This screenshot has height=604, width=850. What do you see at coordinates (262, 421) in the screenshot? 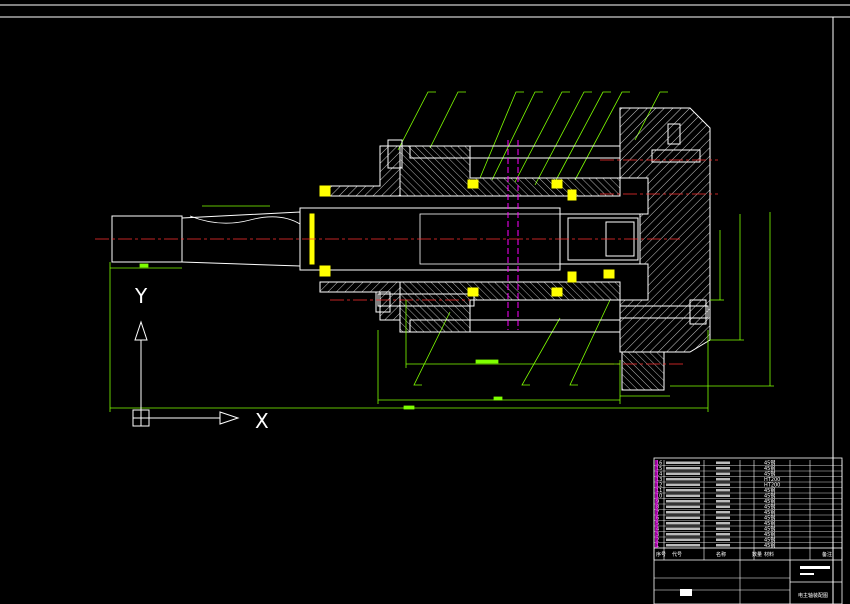
I see `x-axis-label: X` at bounding box center [262, 421].